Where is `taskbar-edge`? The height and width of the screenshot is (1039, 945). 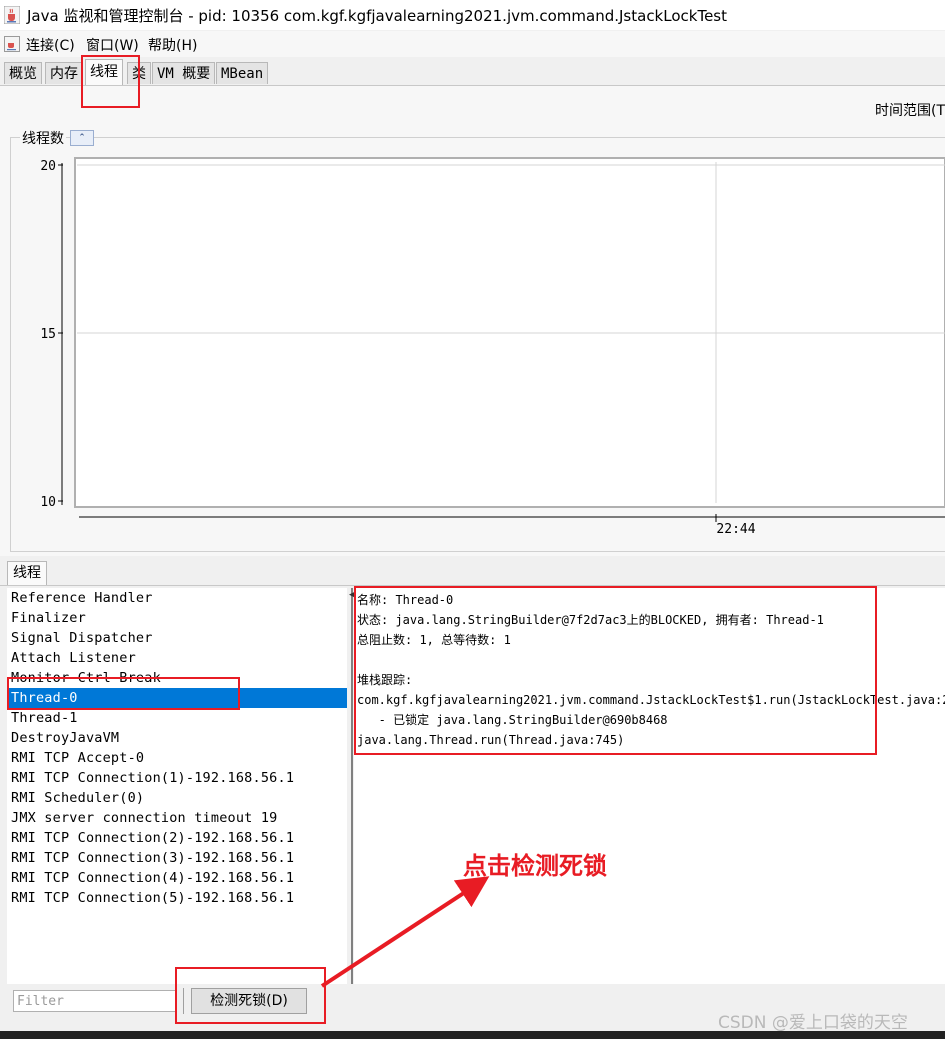 taskbar-edge is located at coordinates (472, 1035).